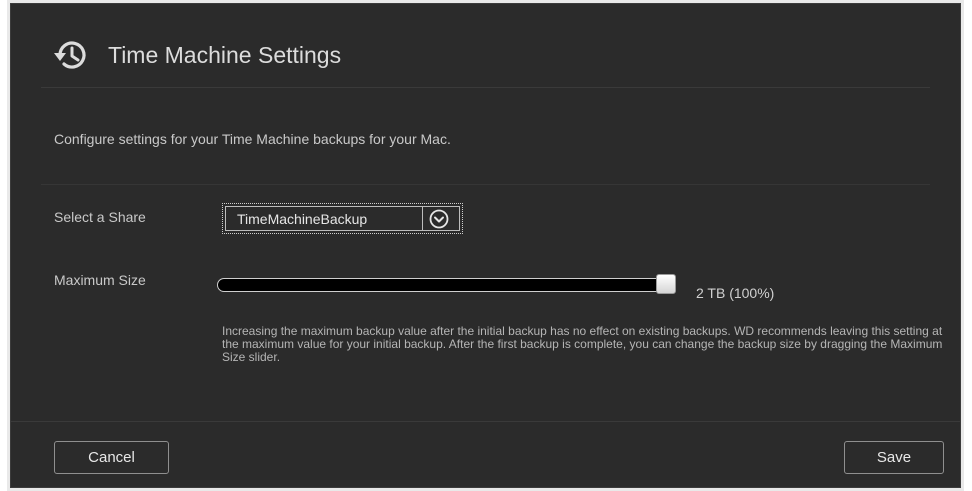 Image resolution: width=972 pixels, height=491 pixels. I want to click on chevron-down-circle-icon, so click(439, 219).